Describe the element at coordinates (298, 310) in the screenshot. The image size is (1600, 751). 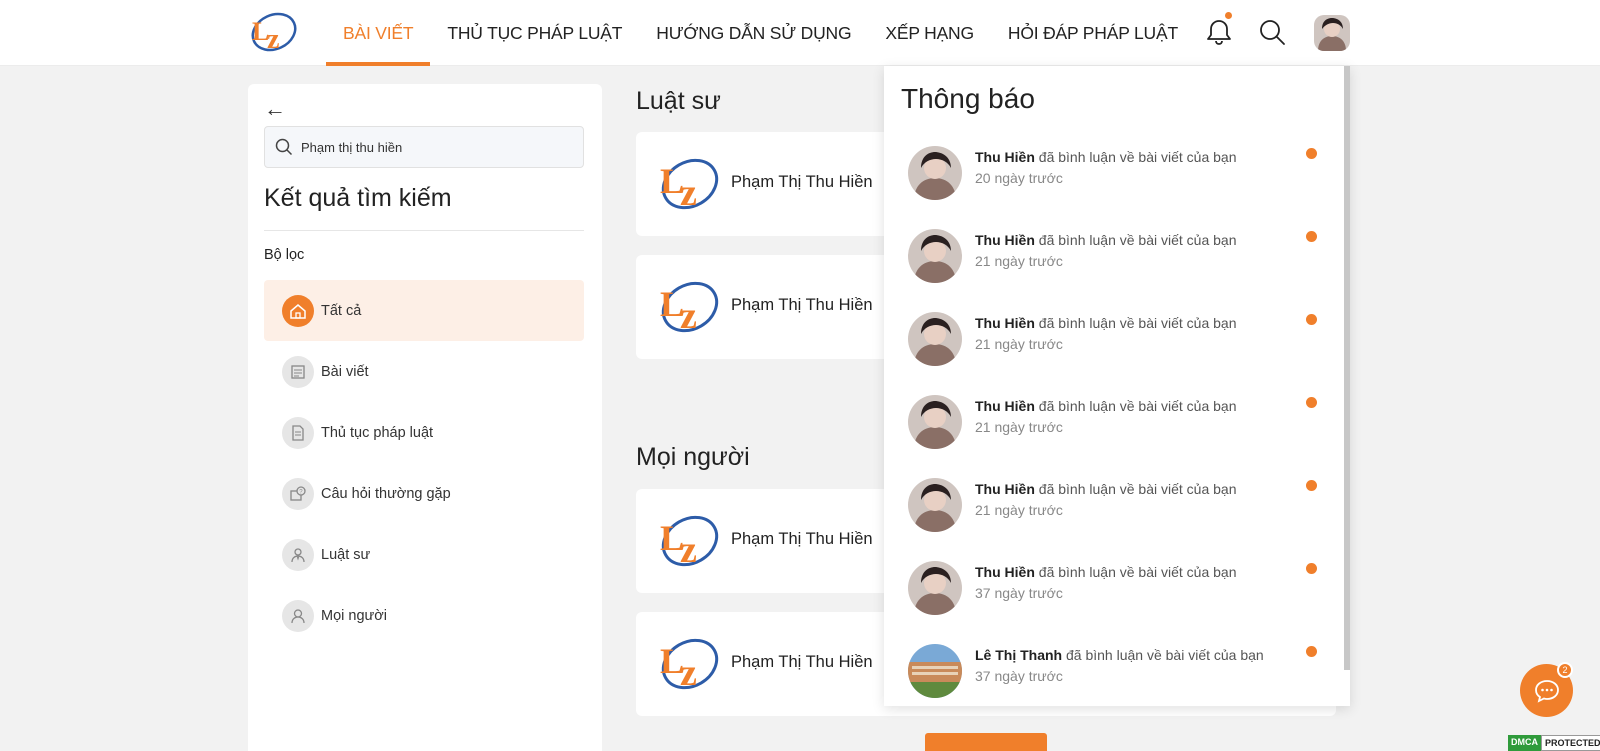
I see `home-icon` at that location.